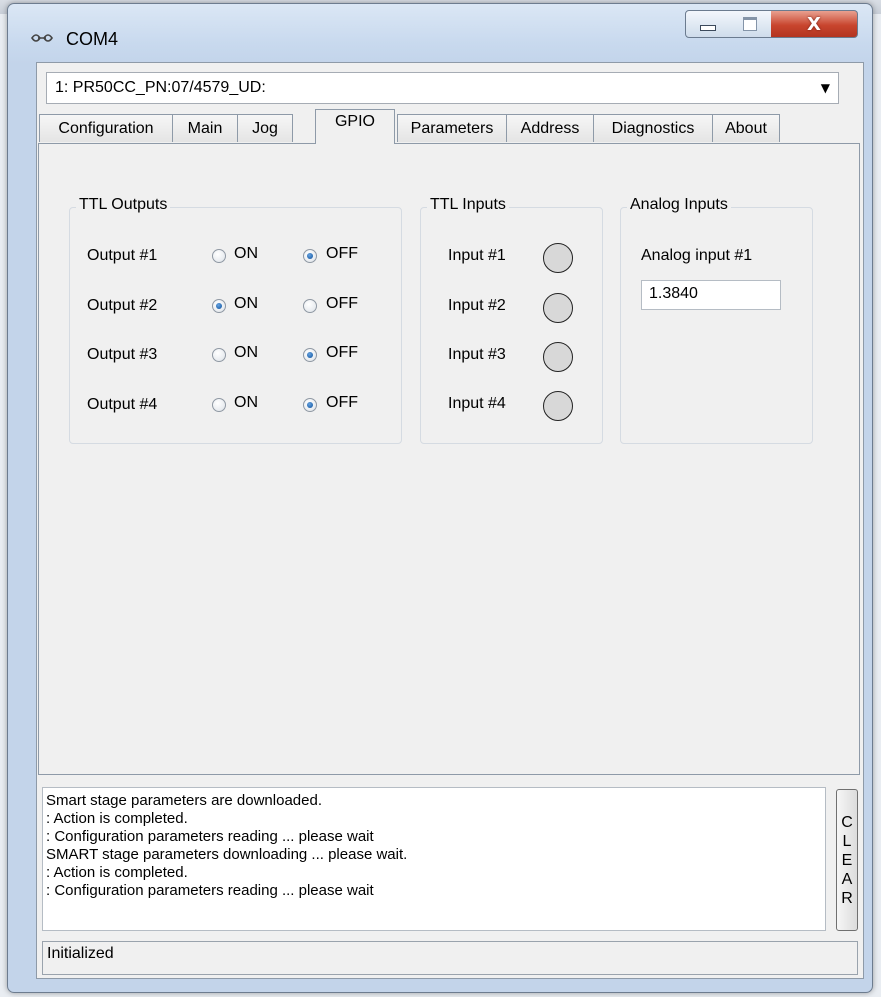 This screenshot has width=881, height=997. What do you see at coordinates (847, 822) in the screenshot?
I see `clear-letter: C` at bounding box center [847, 822].